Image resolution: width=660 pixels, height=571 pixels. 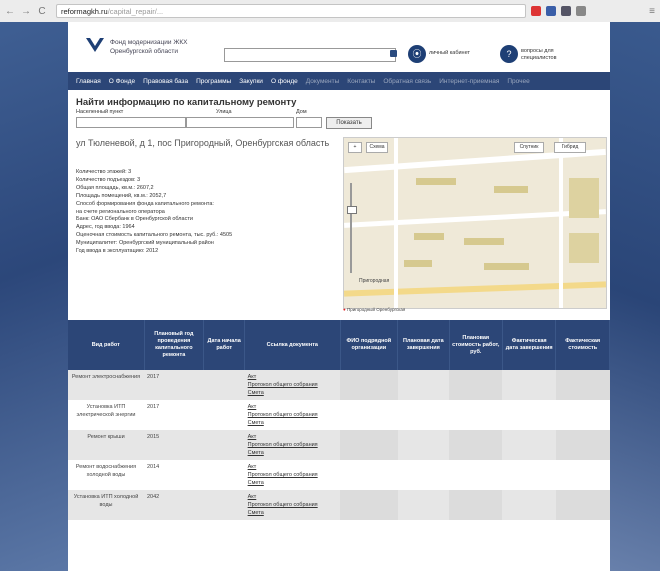 What do you see at coordinates (309, 122) in the screenshot?
I see `house-input` at bounding box center [309, 122].